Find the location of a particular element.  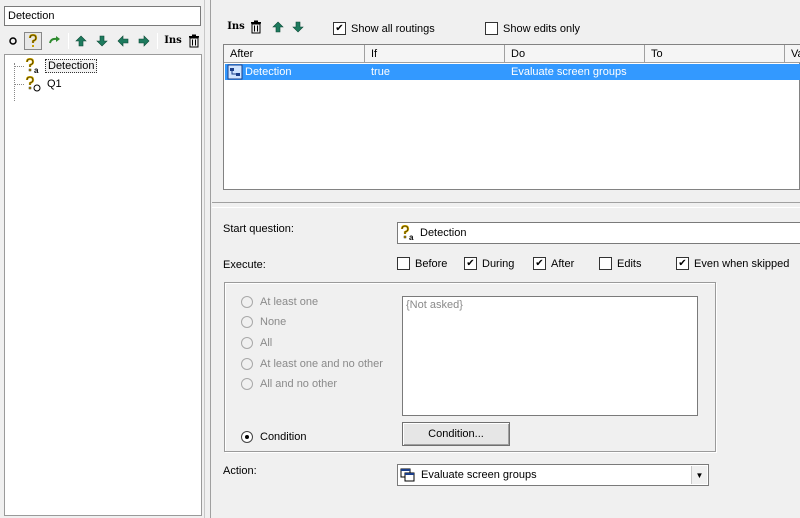

radio-none: None is located at coordinates (263, 322).